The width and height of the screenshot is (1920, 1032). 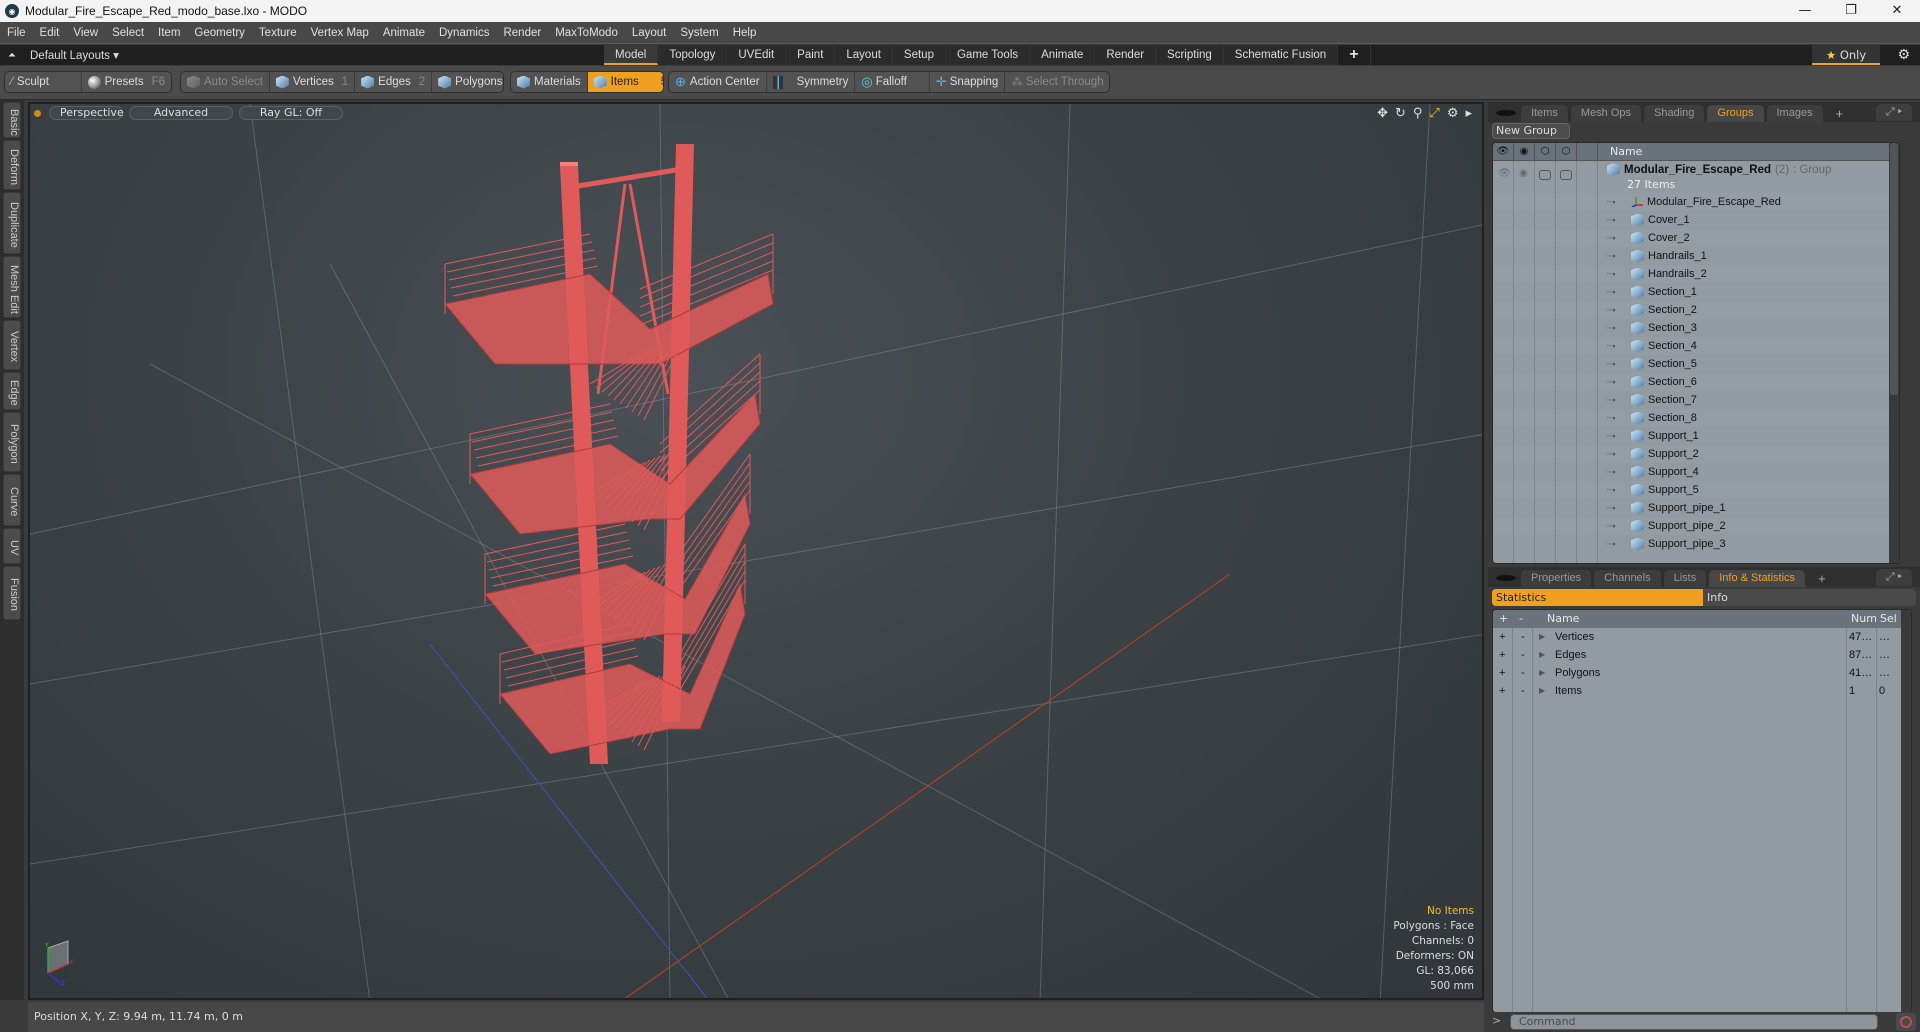 I want to click on tab-animate: Animate, so click(x=1063, y=55).